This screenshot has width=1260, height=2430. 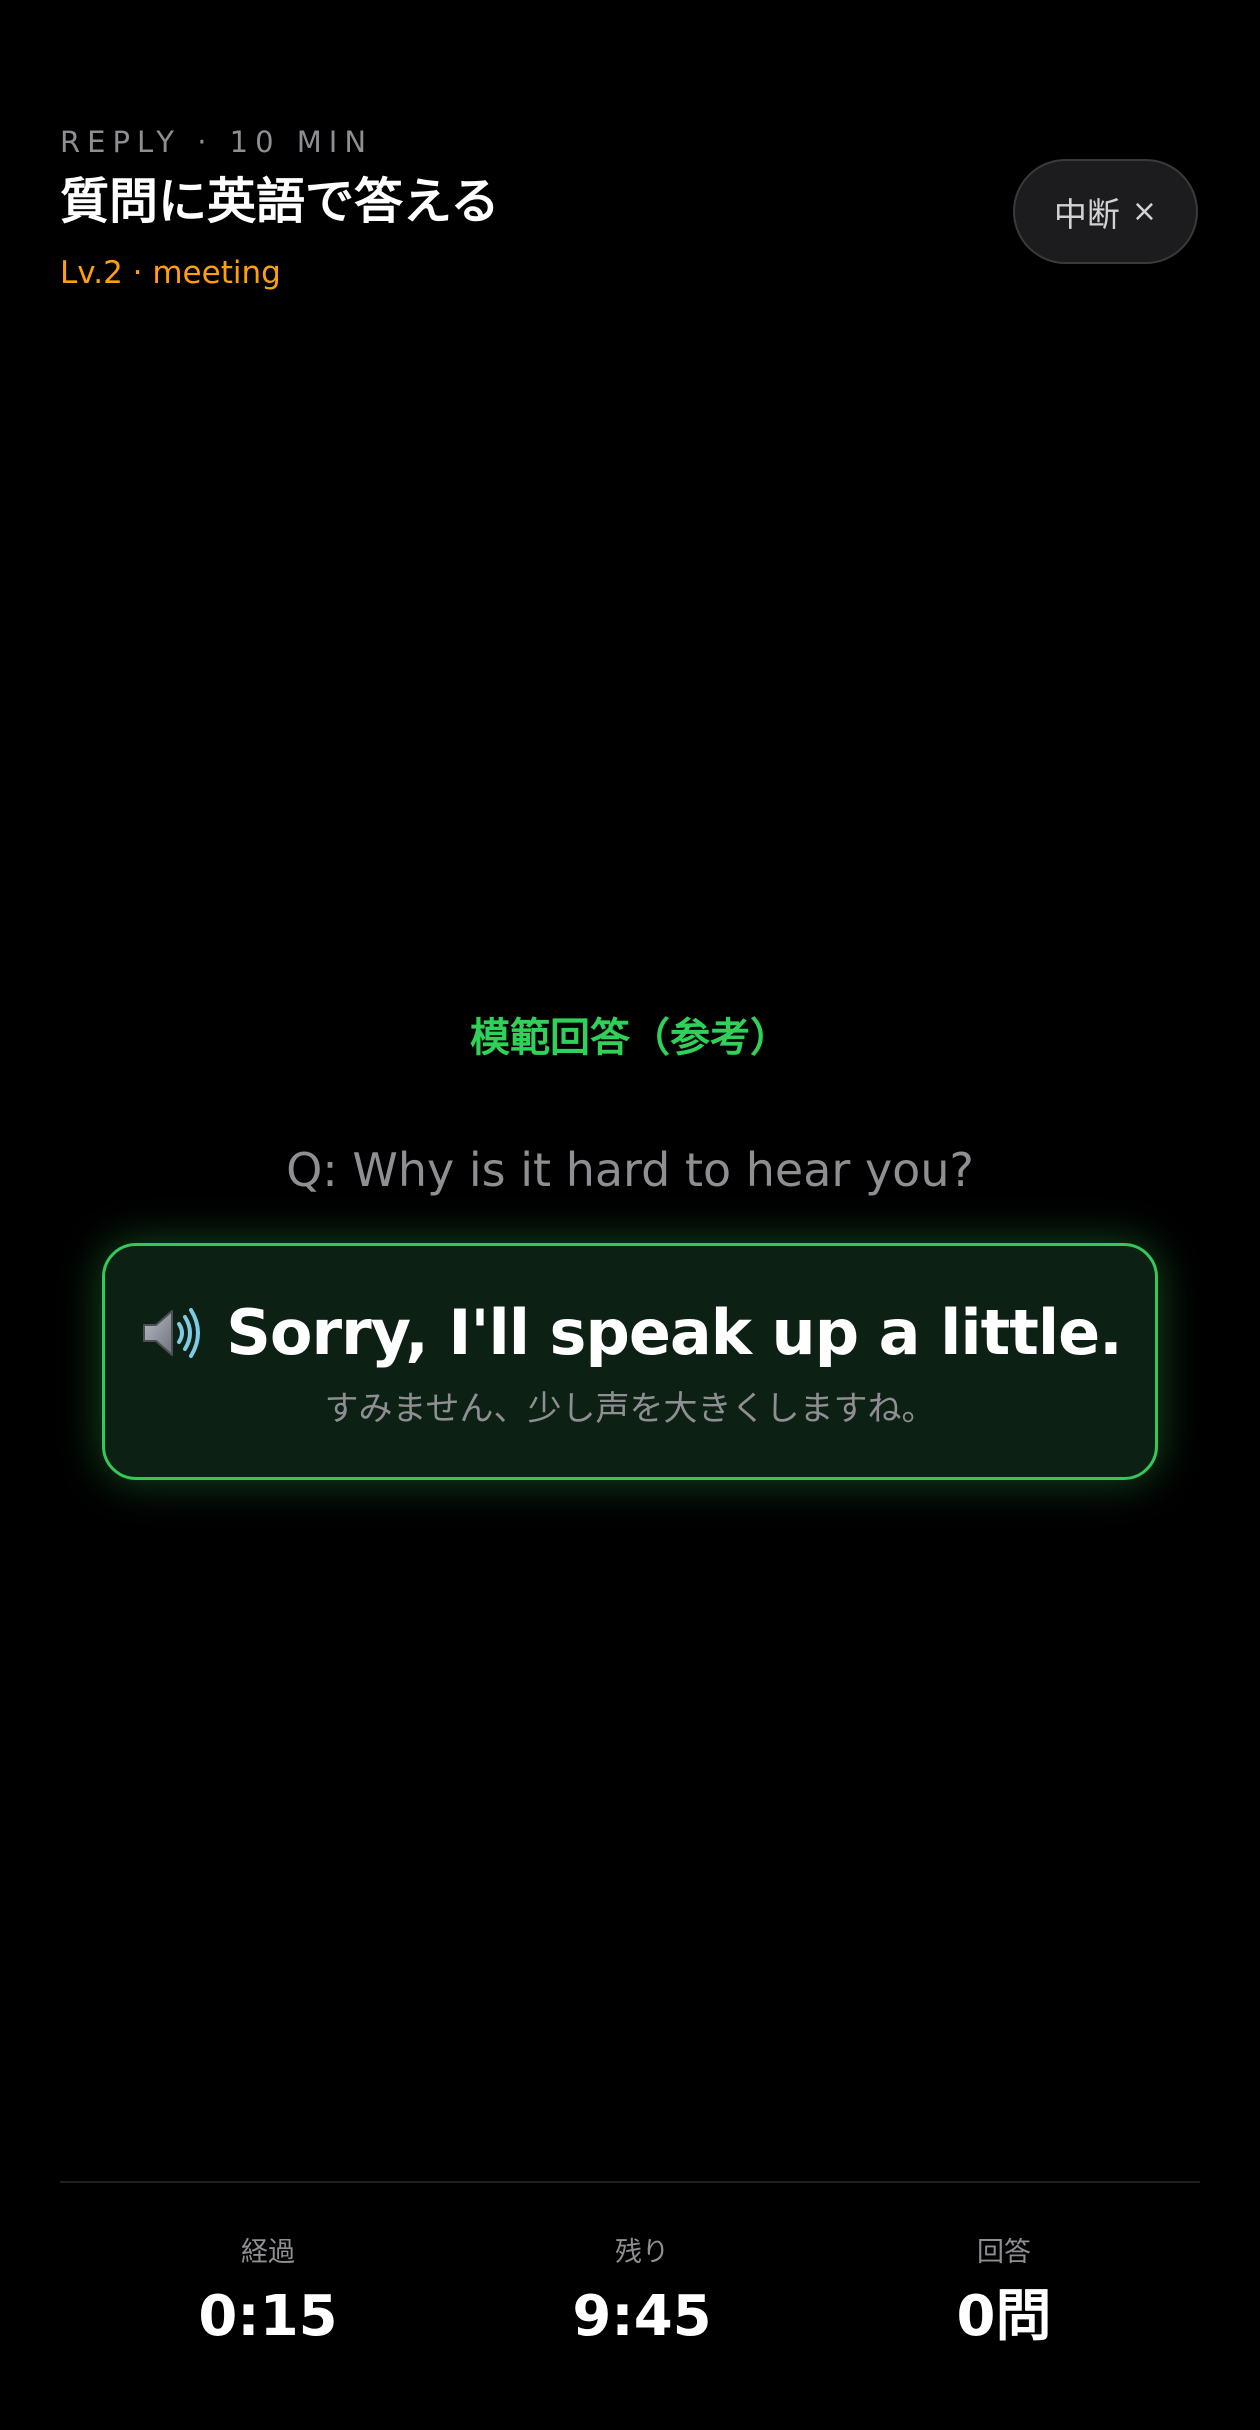 I want to click on level-topic-label: Lv.2 · meeting, so click(x=170, y=273).